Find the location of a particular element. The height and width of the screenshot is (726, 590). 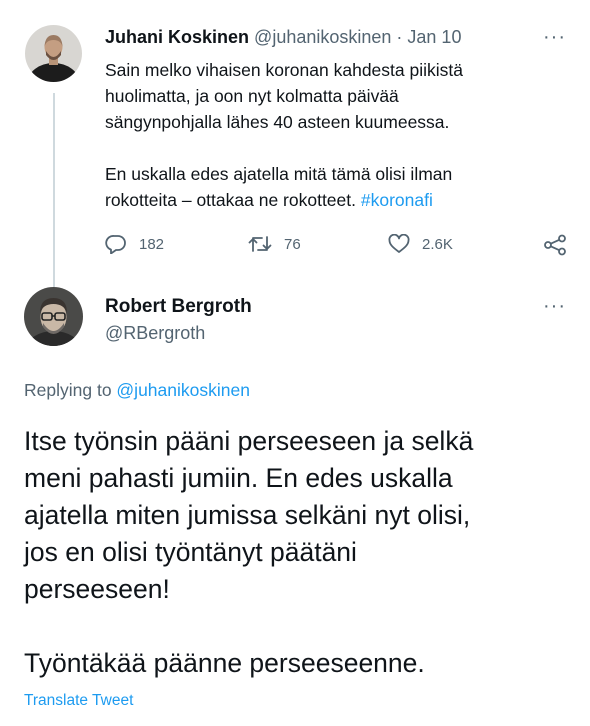

tweet1-more-icon: ··· is located at coordinates (554, 37).